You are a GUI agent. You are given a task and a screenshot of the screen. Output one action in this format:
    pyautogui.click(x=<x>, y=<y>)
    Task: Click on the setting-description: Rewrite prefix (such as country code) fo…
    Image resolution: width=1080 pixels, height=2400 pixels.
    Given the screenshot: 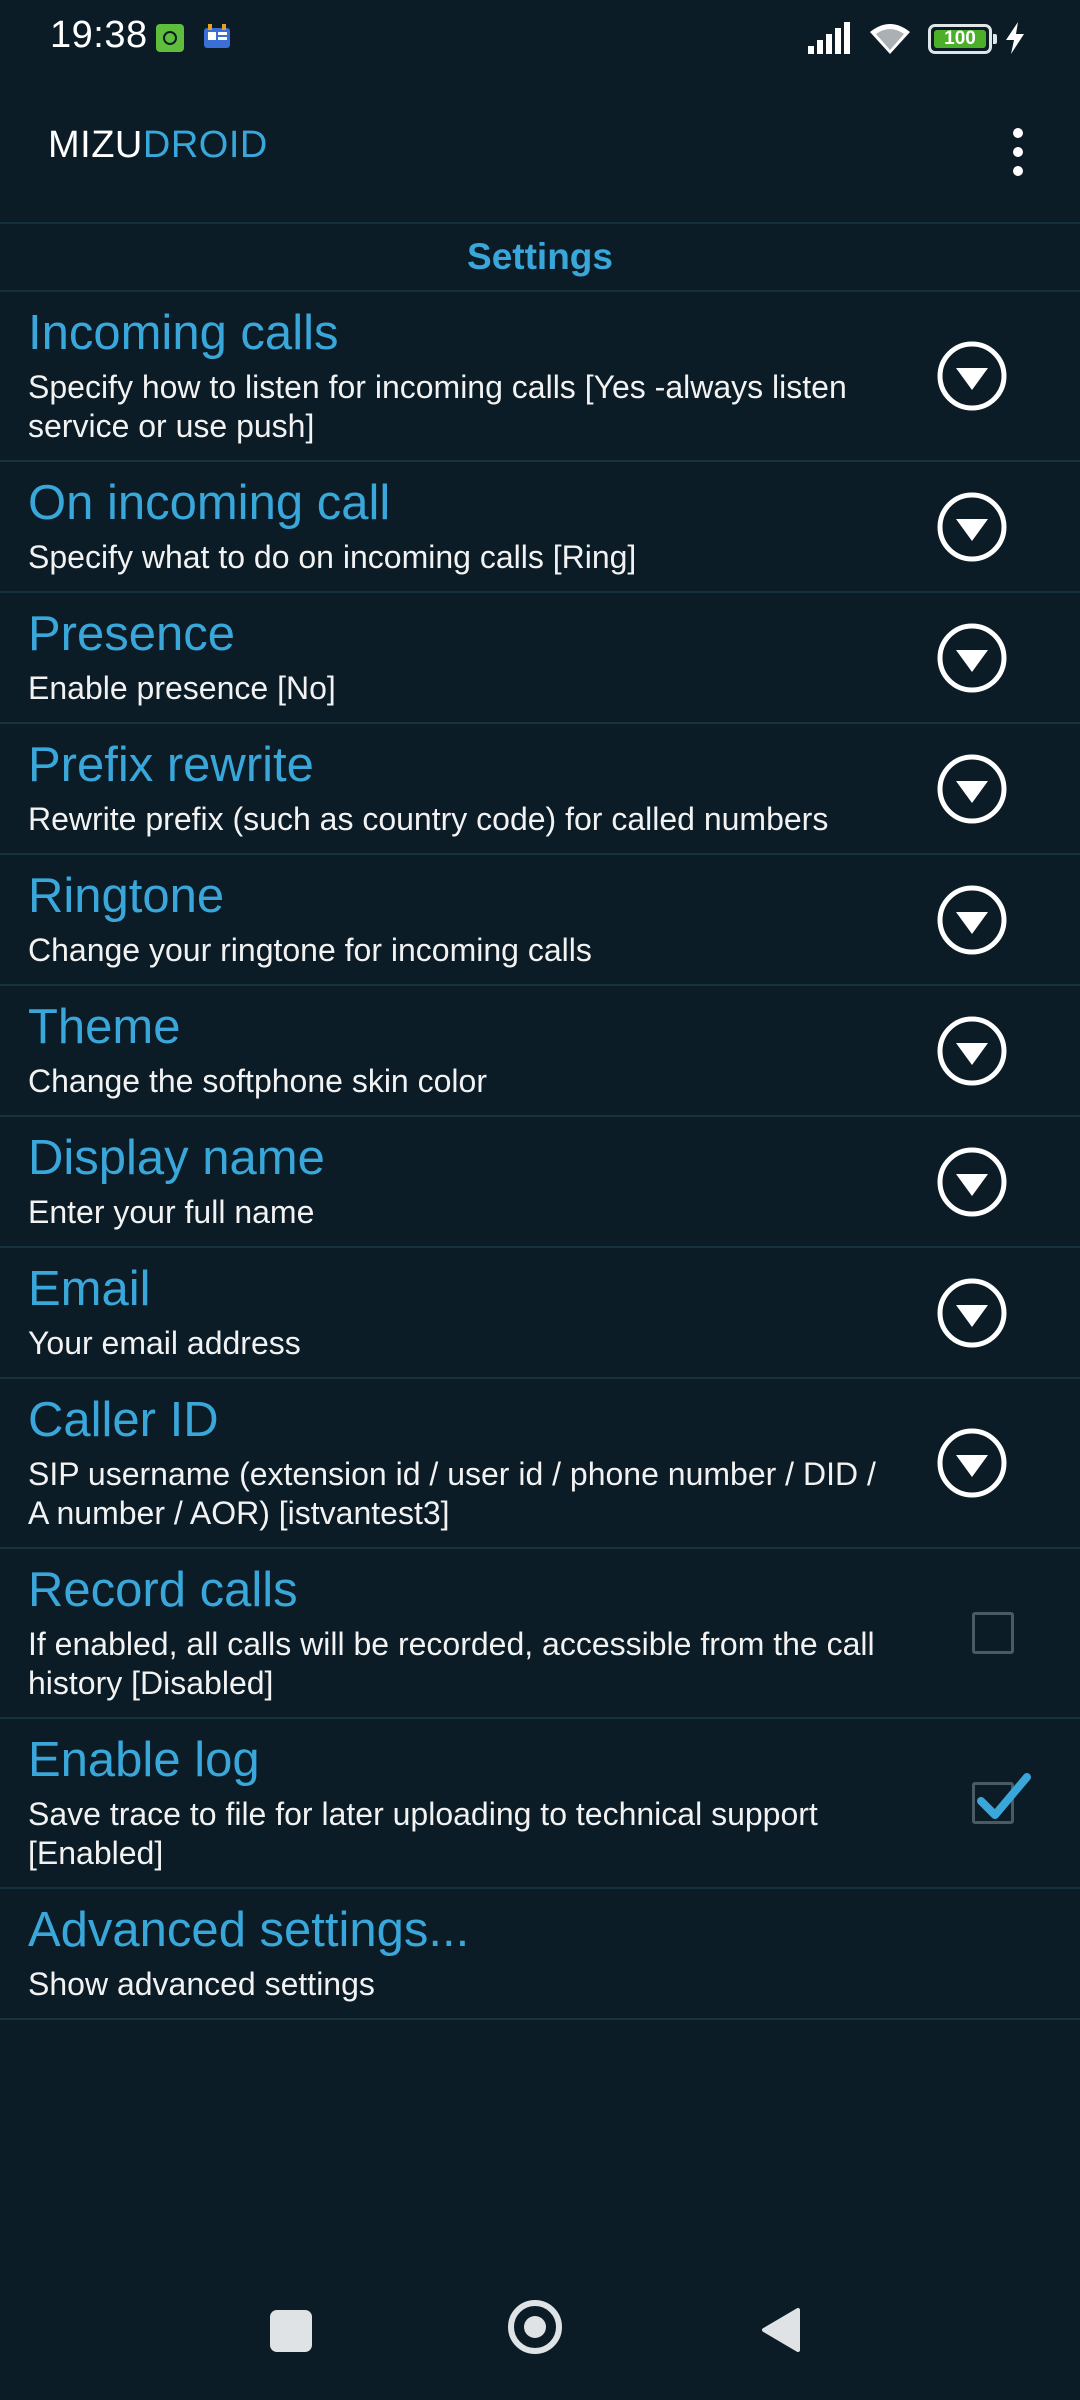 What is the action you would take?
    pyautogui.click(x=428, y=819)
    